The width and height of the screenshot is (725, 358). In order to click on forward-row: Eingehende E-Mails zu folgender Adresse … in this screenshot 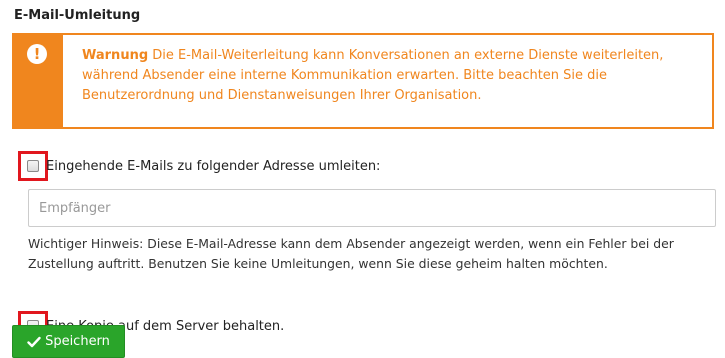, I will do `click(199, 166)`.